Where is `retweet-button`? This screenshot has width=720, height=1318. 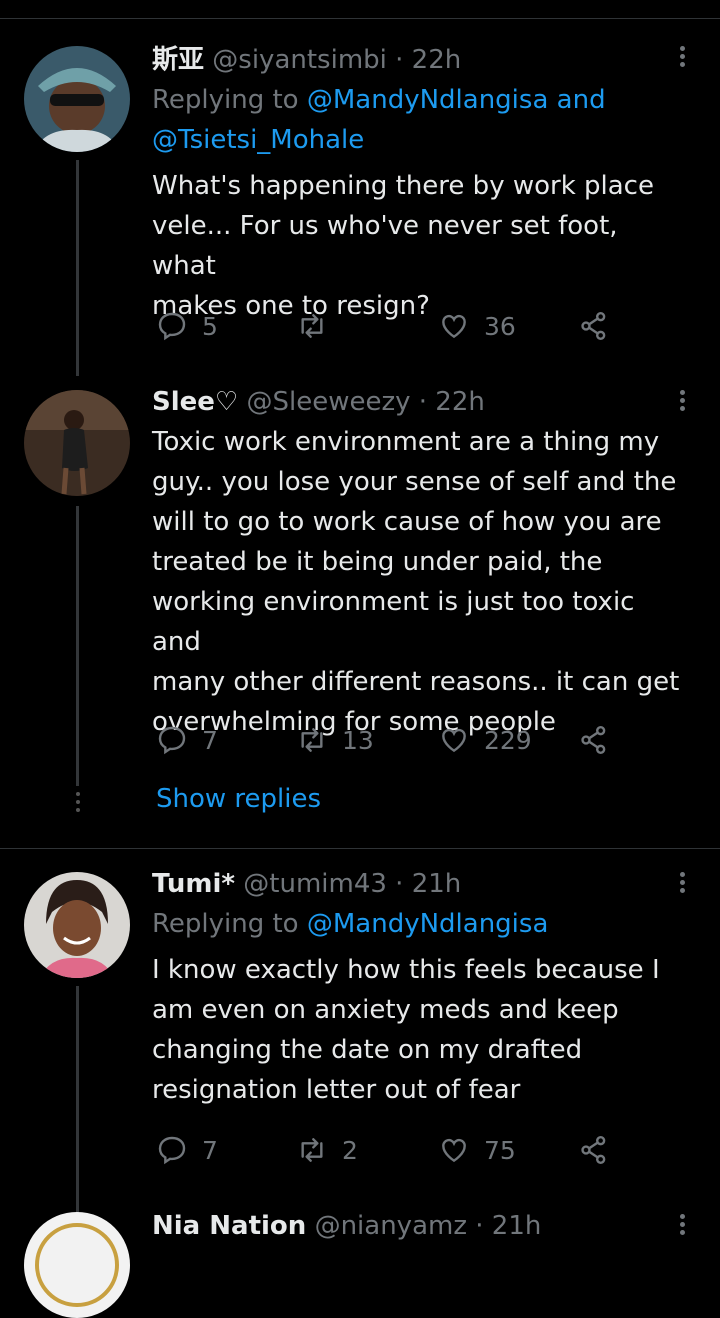 retweet-button is located at coordinates (319, 326).